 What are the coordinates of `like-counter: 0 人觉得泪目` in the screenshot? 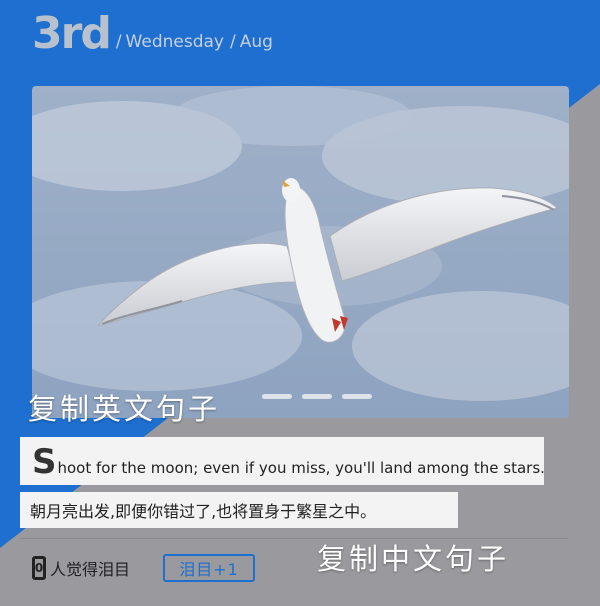 It's located at (81, 568).